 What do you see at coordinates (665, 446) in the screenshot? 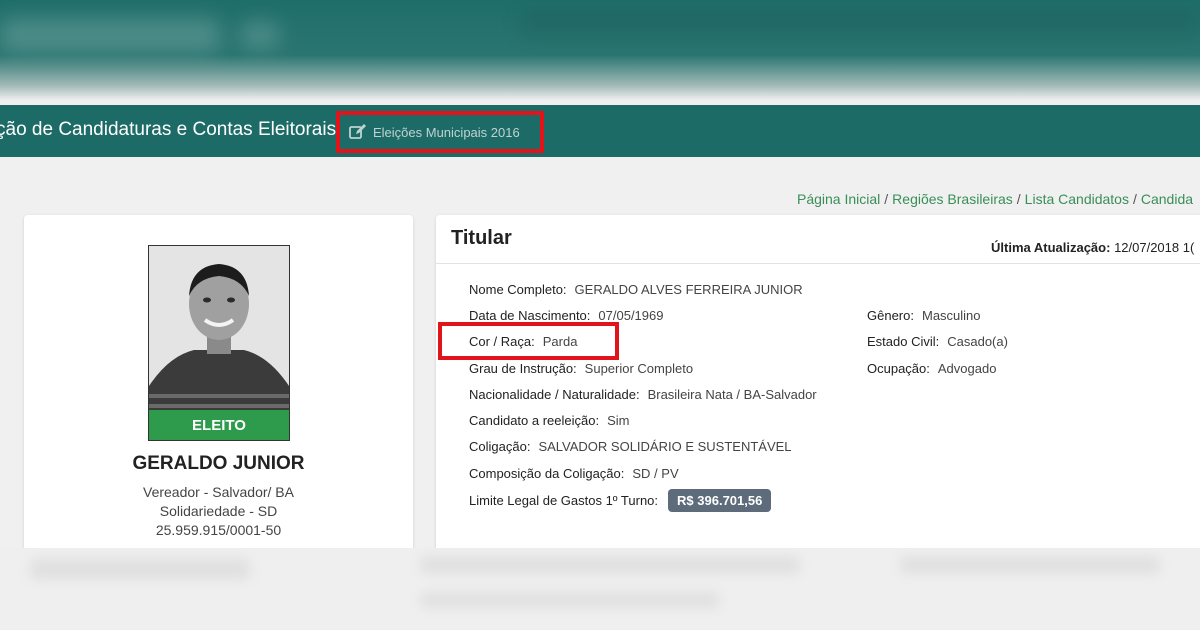
I see `field-value: SALVADOR SOLIDÁRIO E SUSTENTÁVEL` at bounding box center [665, 446].